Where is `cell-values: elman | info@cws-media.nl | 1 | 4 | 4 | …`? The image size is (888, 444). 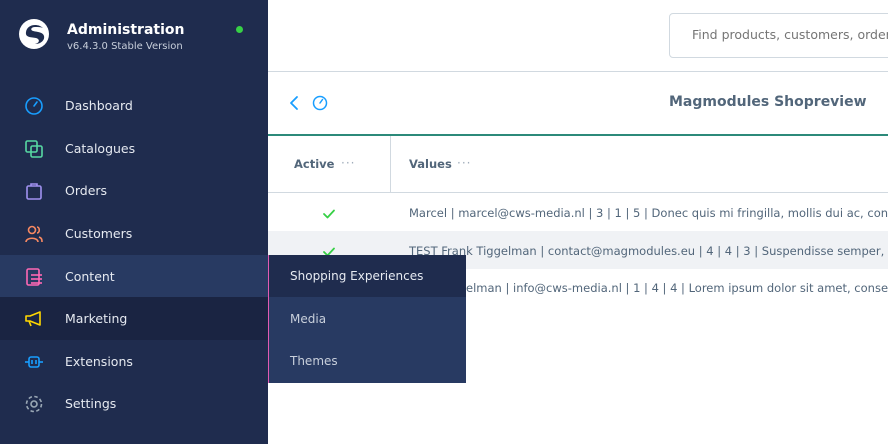
cell-values: elman | info@cws-media.nl | 1 | 4 | 4 | … is located at coordinates (677, 288).